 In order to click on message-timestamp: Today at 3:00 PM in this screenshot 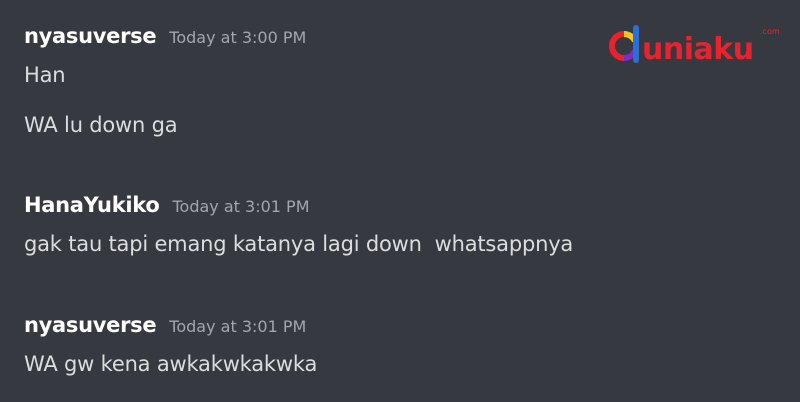, I will do `click(238, 37)`.